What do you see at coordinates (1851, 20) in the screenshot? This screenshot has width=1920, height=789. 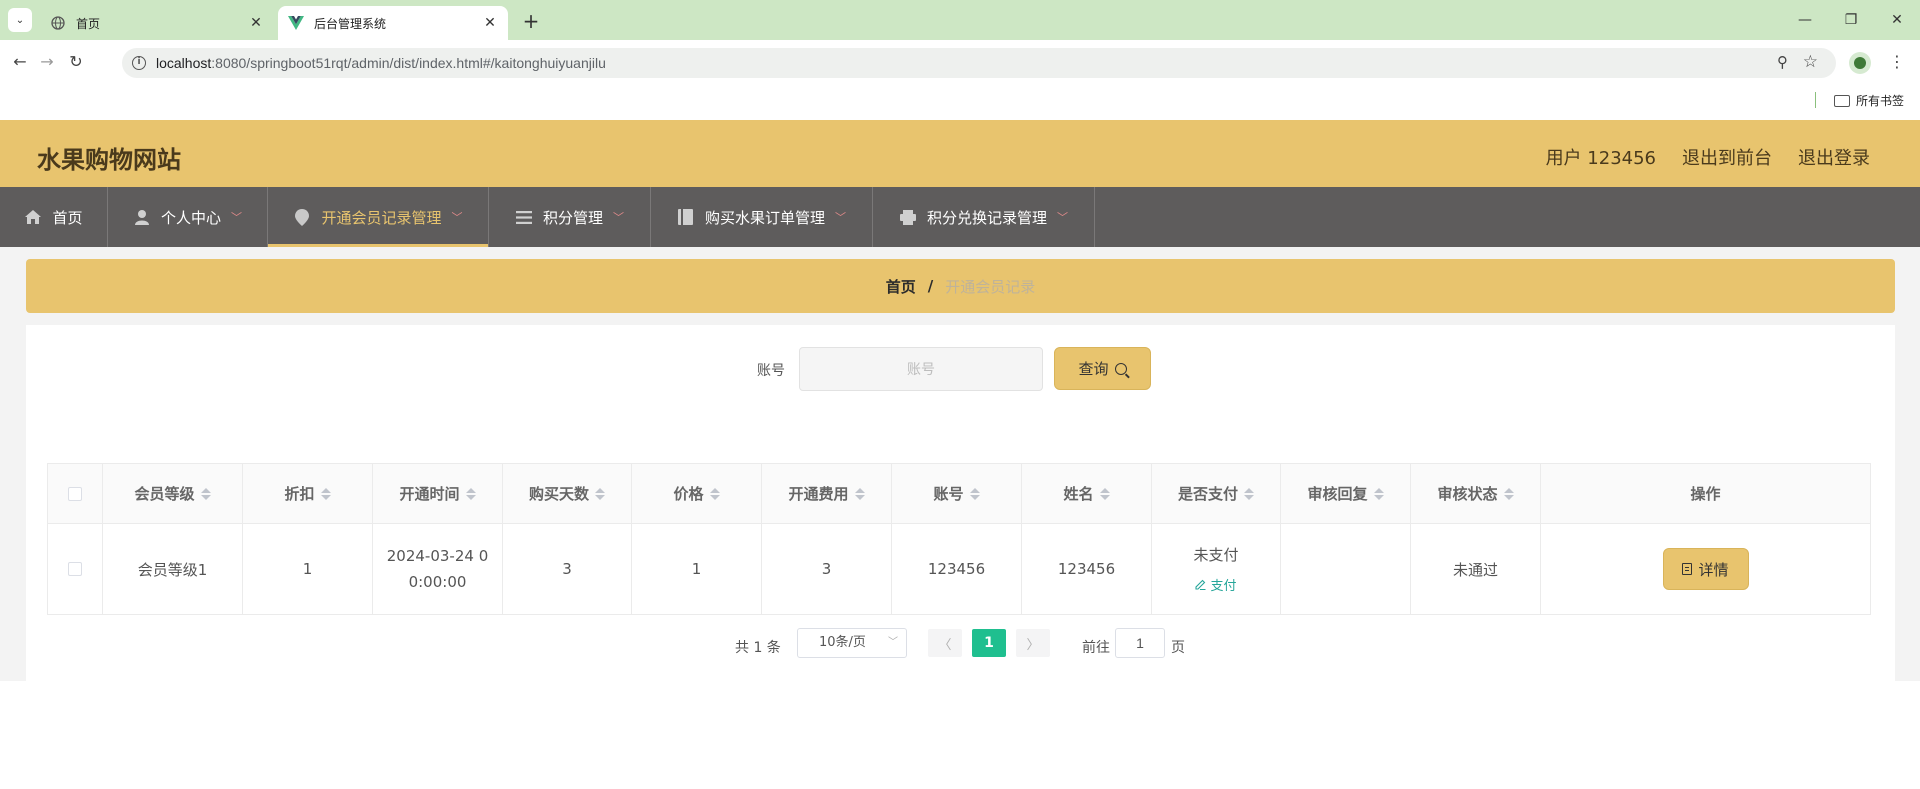 I see `restore-icon: ❐` at bounding box center [1851, 20].